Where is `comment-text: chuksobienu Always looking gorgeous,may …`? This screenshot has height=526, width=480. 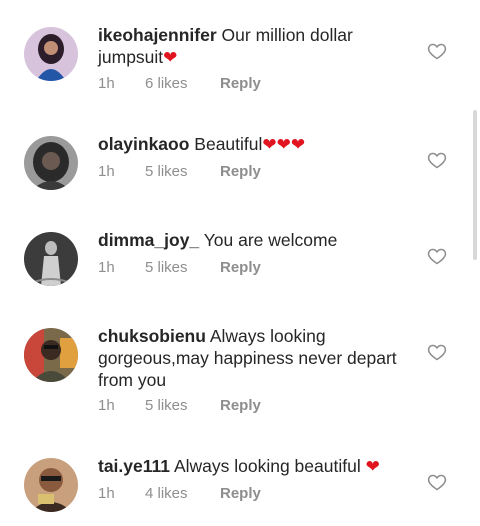 comment-text: chuksobienu Always looking gorgeous,may … is located at coordinates (256, 358).